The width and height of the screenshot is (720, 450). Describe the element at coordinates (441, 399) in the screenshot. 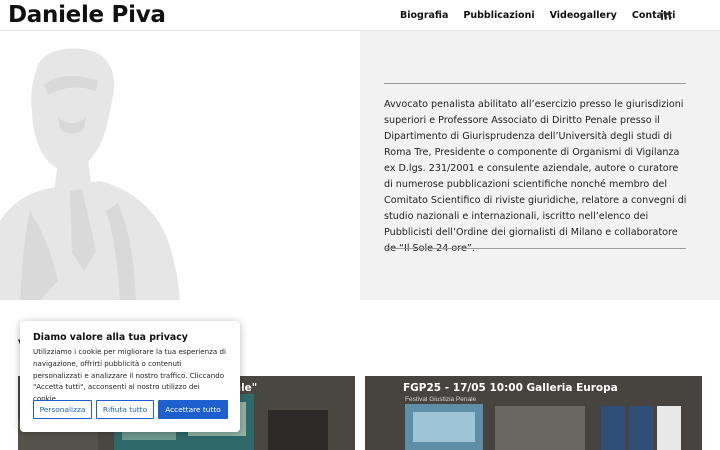

I see `video-subtitle: Festival Giustizia Penale` at that location.